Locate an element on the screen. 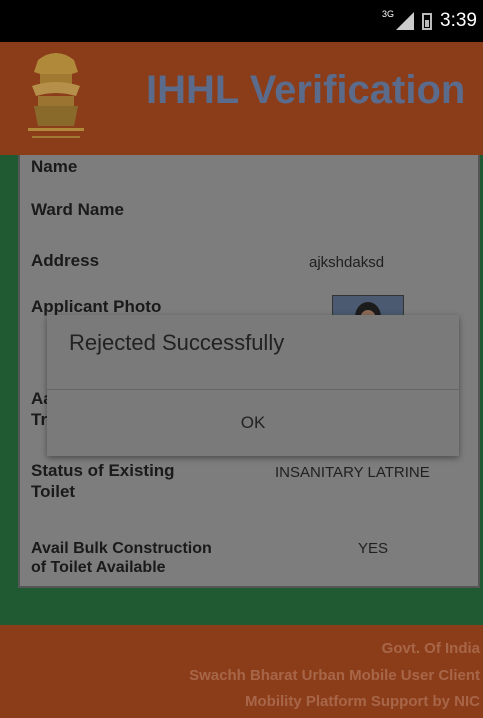 The width and height of the screenshot is (483, 718). footer-app-name: Swachh Bharat Urban Mobile User Client is located at coordinates (334, 675).